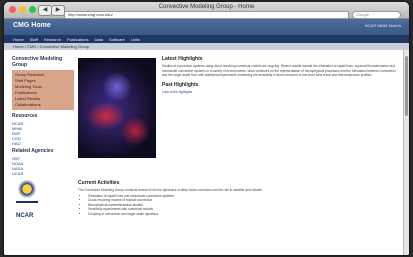 The height and width of the screenshot is (257, 413). I want to click on menu-item: Staff, so click(34, 39).